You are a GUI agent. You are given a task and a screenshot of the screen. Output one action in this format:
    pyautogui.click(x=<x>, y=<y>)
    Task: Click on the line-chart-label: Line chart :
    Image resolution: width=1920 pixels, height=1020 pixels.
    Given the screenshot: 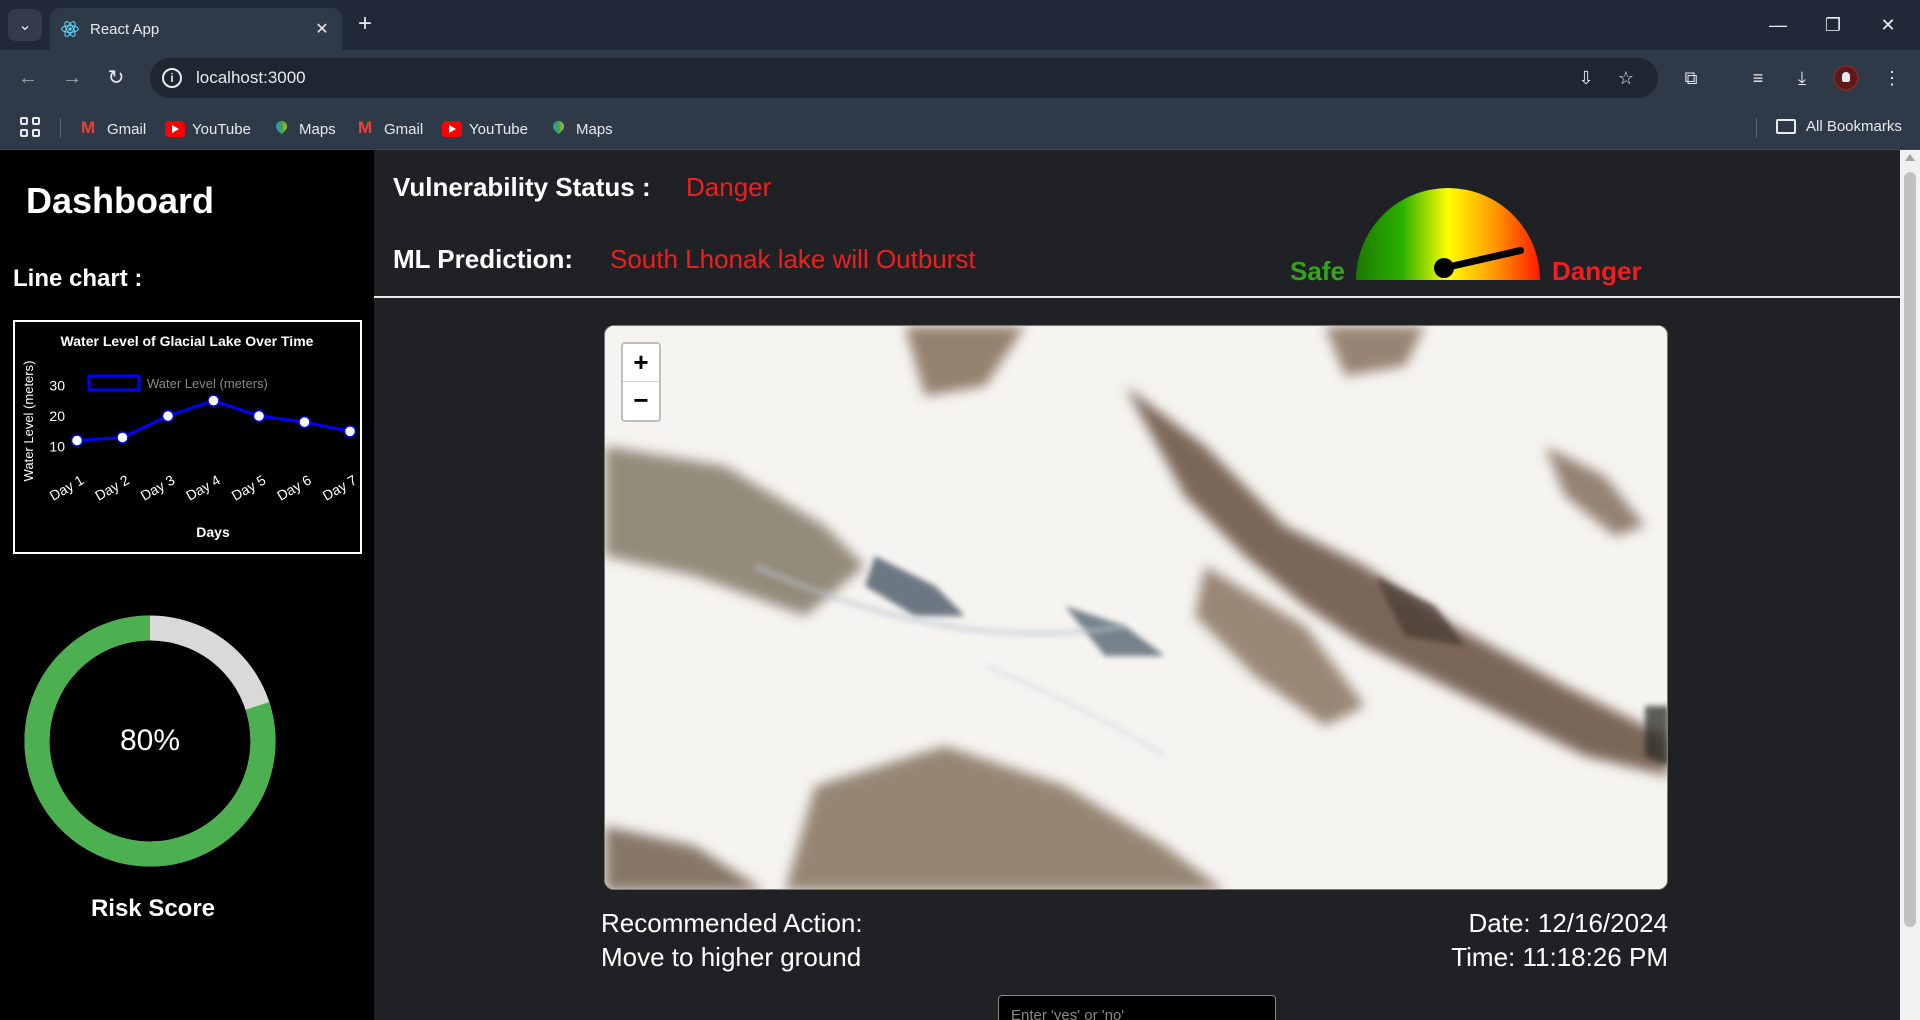 What is the action you would take?
    pyautogui.click(x=78, y=278)
    